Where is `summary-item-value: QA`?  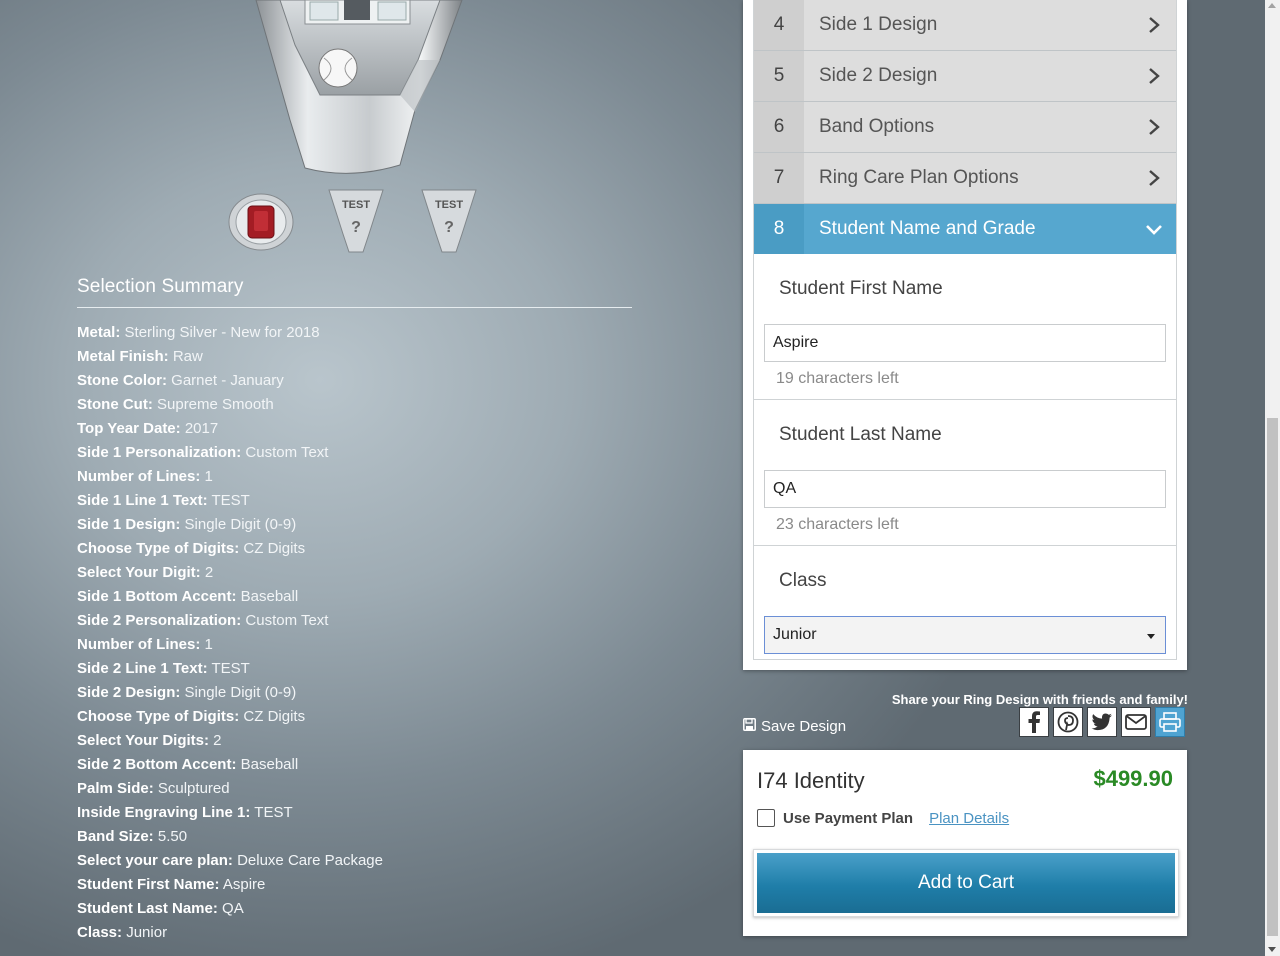
summary-item-value: QA is located at coordinates (233, 908).